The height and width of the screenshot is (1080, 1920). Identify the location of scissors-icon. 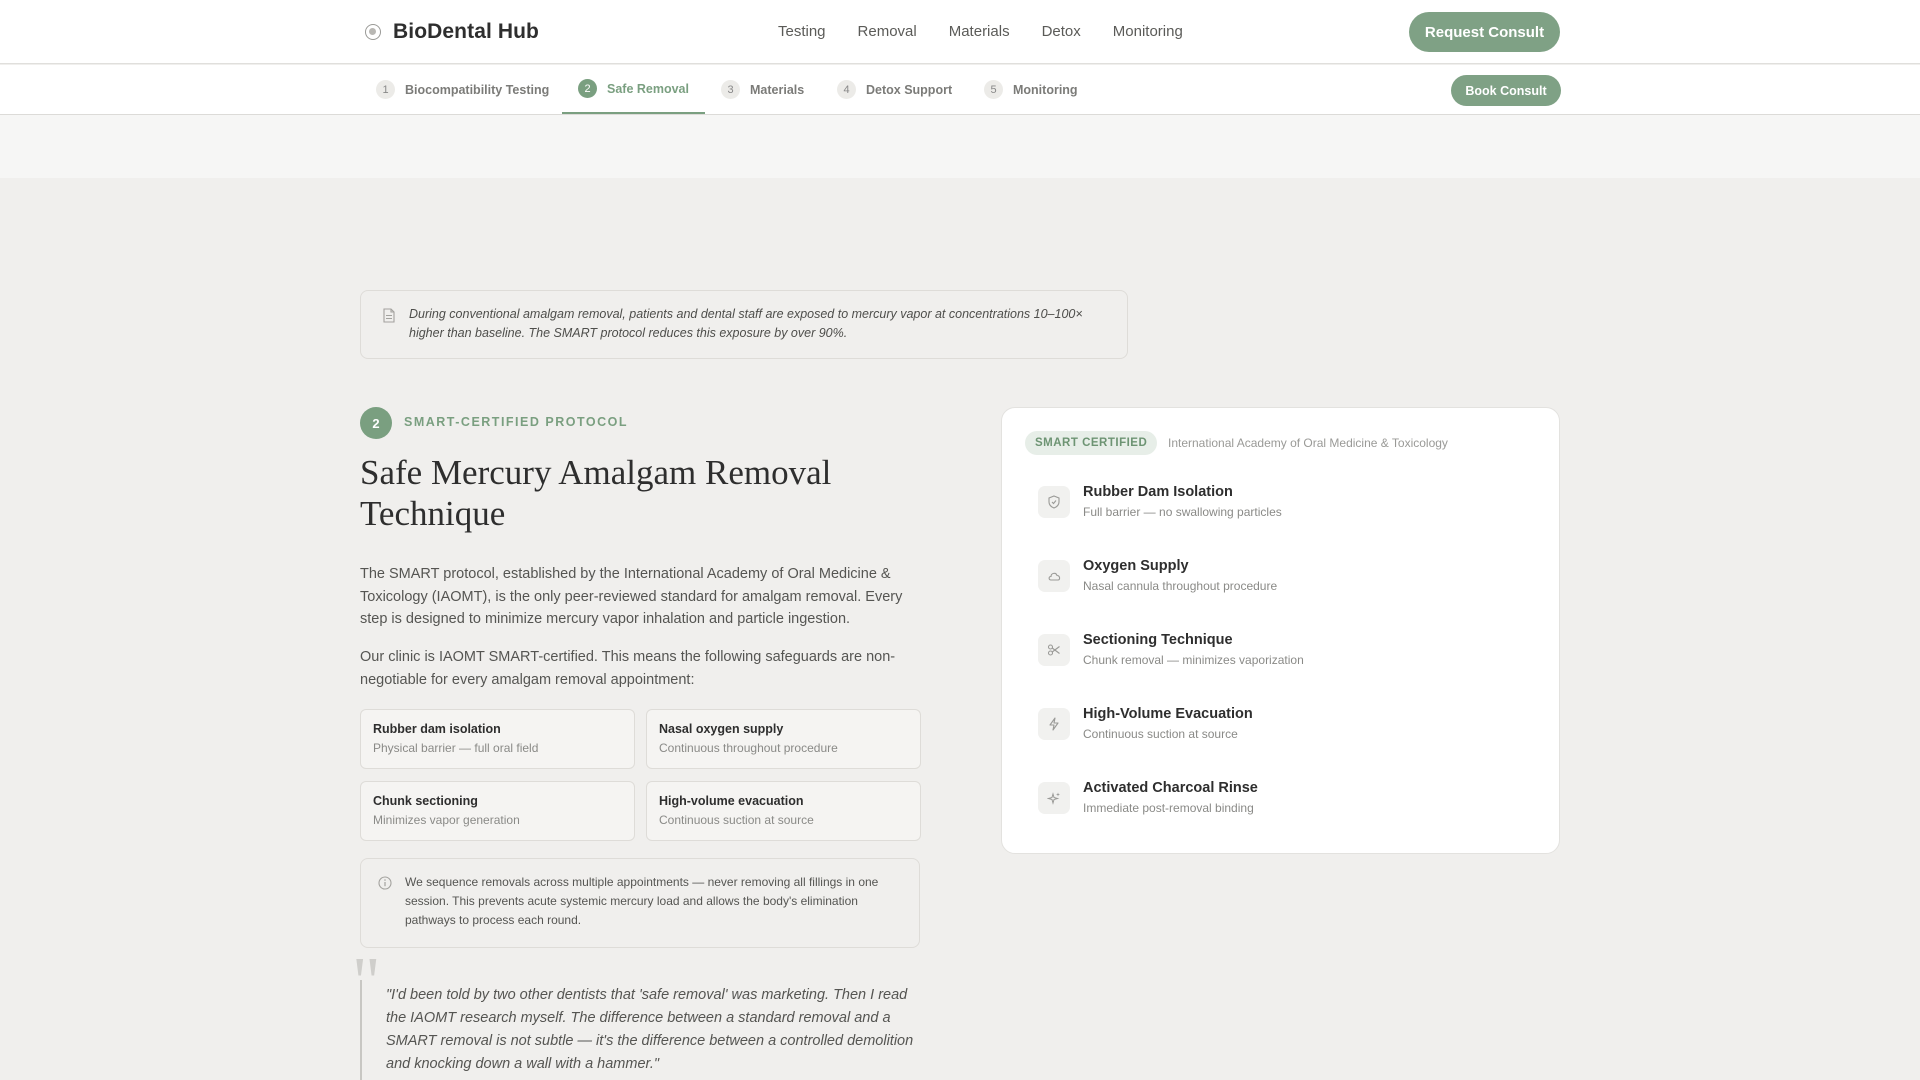
(1054, 650).